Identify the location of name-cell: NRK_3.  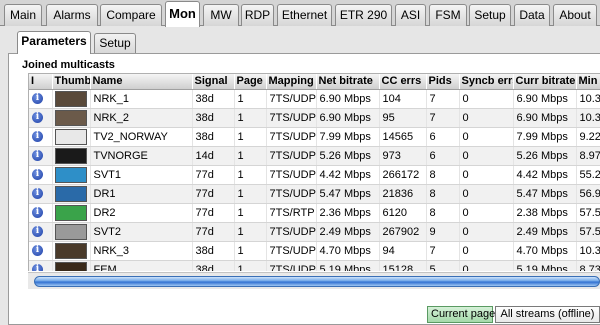
(141, 251).